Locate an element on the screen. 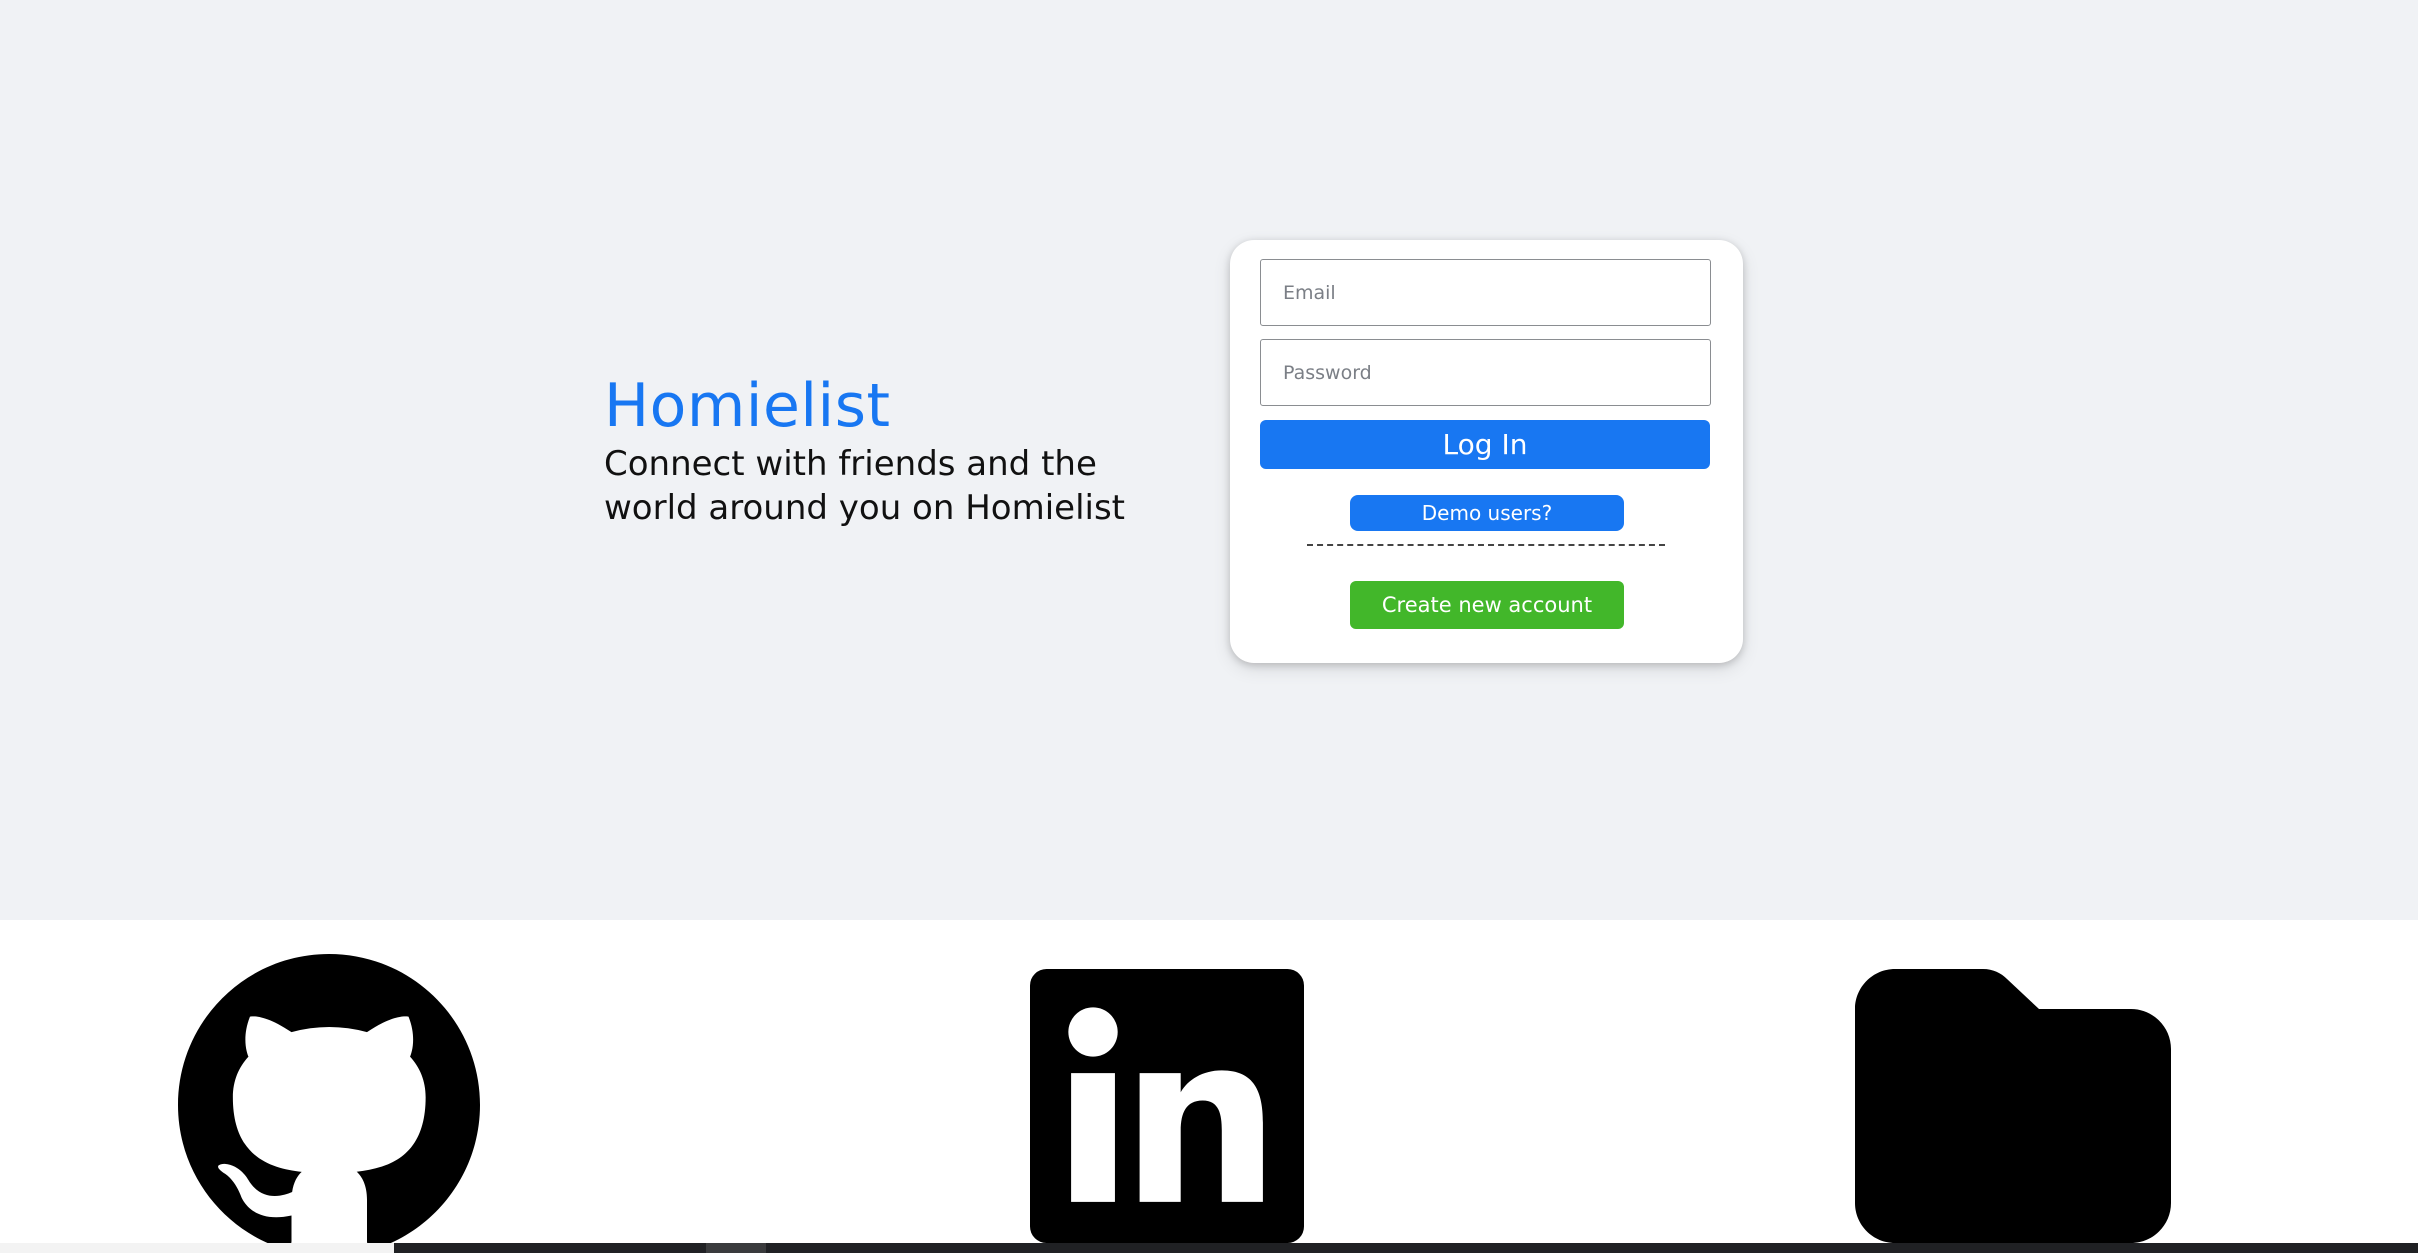 This screenshot has height=1253, width=2418. folder-link is located at coordinates (2013, 1106).